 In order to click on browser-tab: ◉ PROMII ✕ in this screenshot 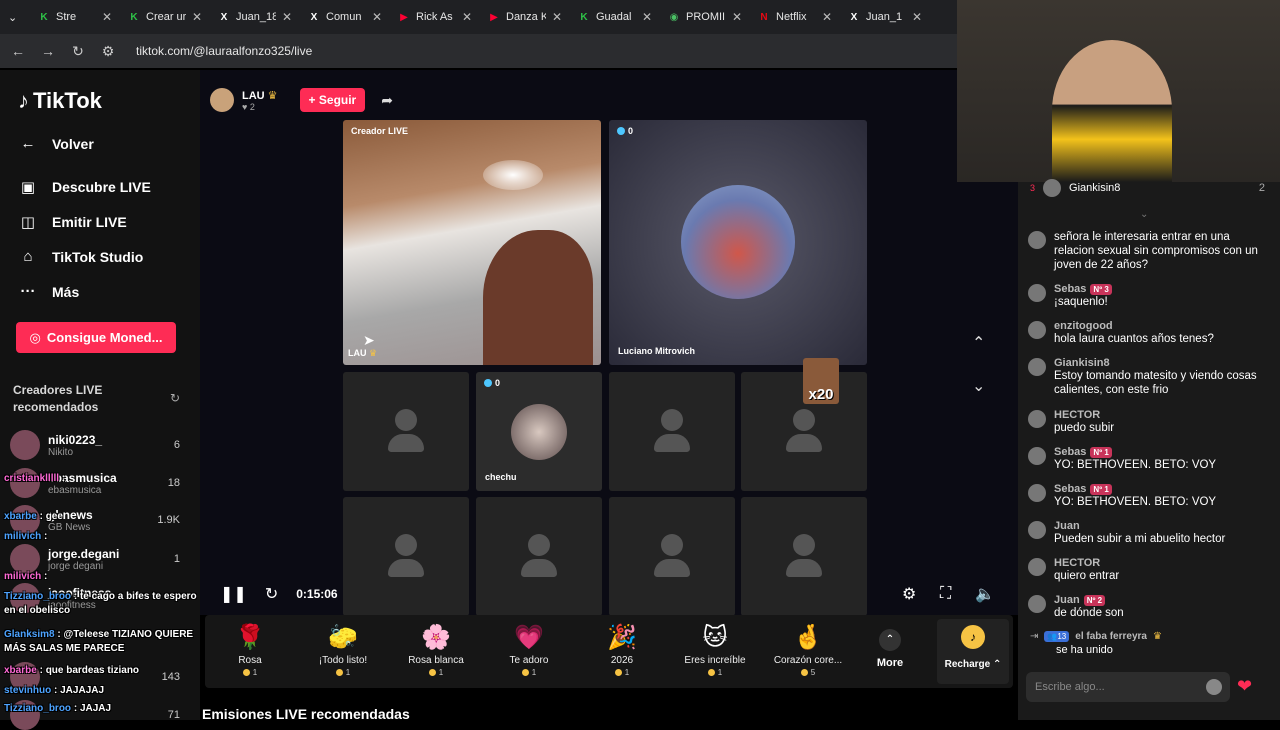, I will do `click(705, 17)`.